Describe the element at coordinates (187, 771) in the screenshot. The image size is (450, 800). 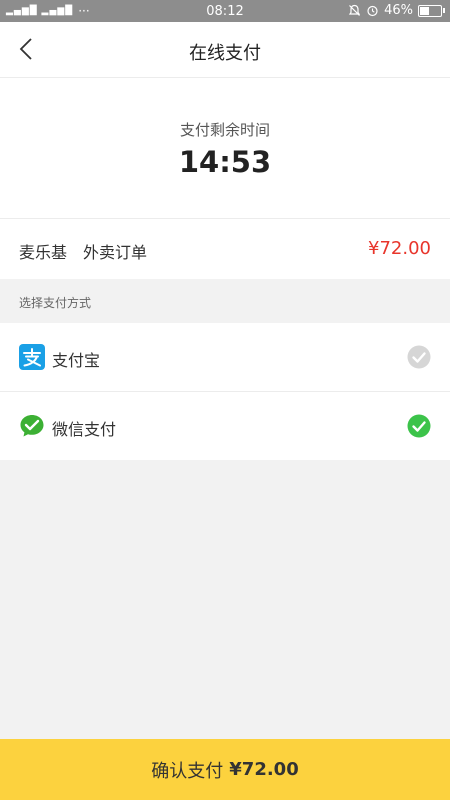
I see `confirm-label: 确认支付` at that location.